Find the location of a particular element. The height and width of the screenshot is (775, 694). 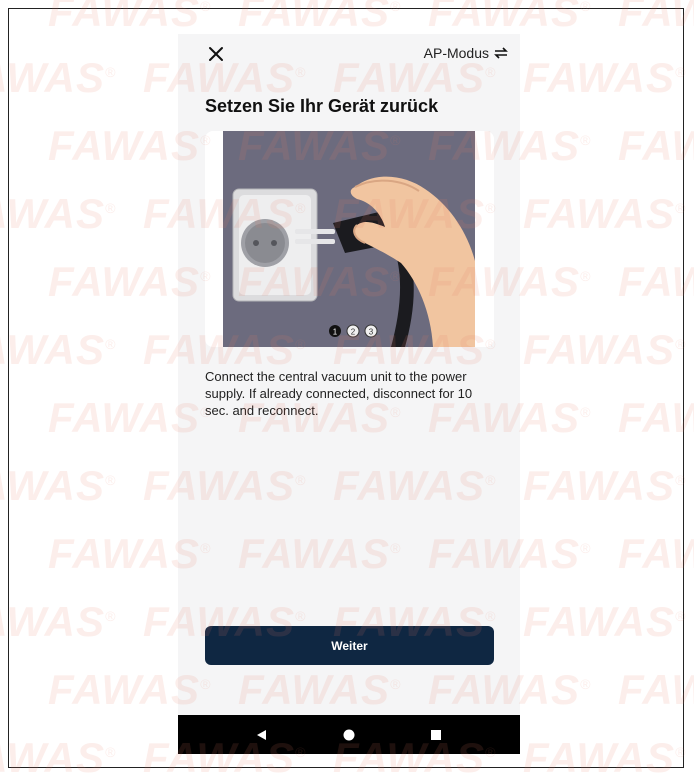

recents-button is located at coordinates (436, 735).